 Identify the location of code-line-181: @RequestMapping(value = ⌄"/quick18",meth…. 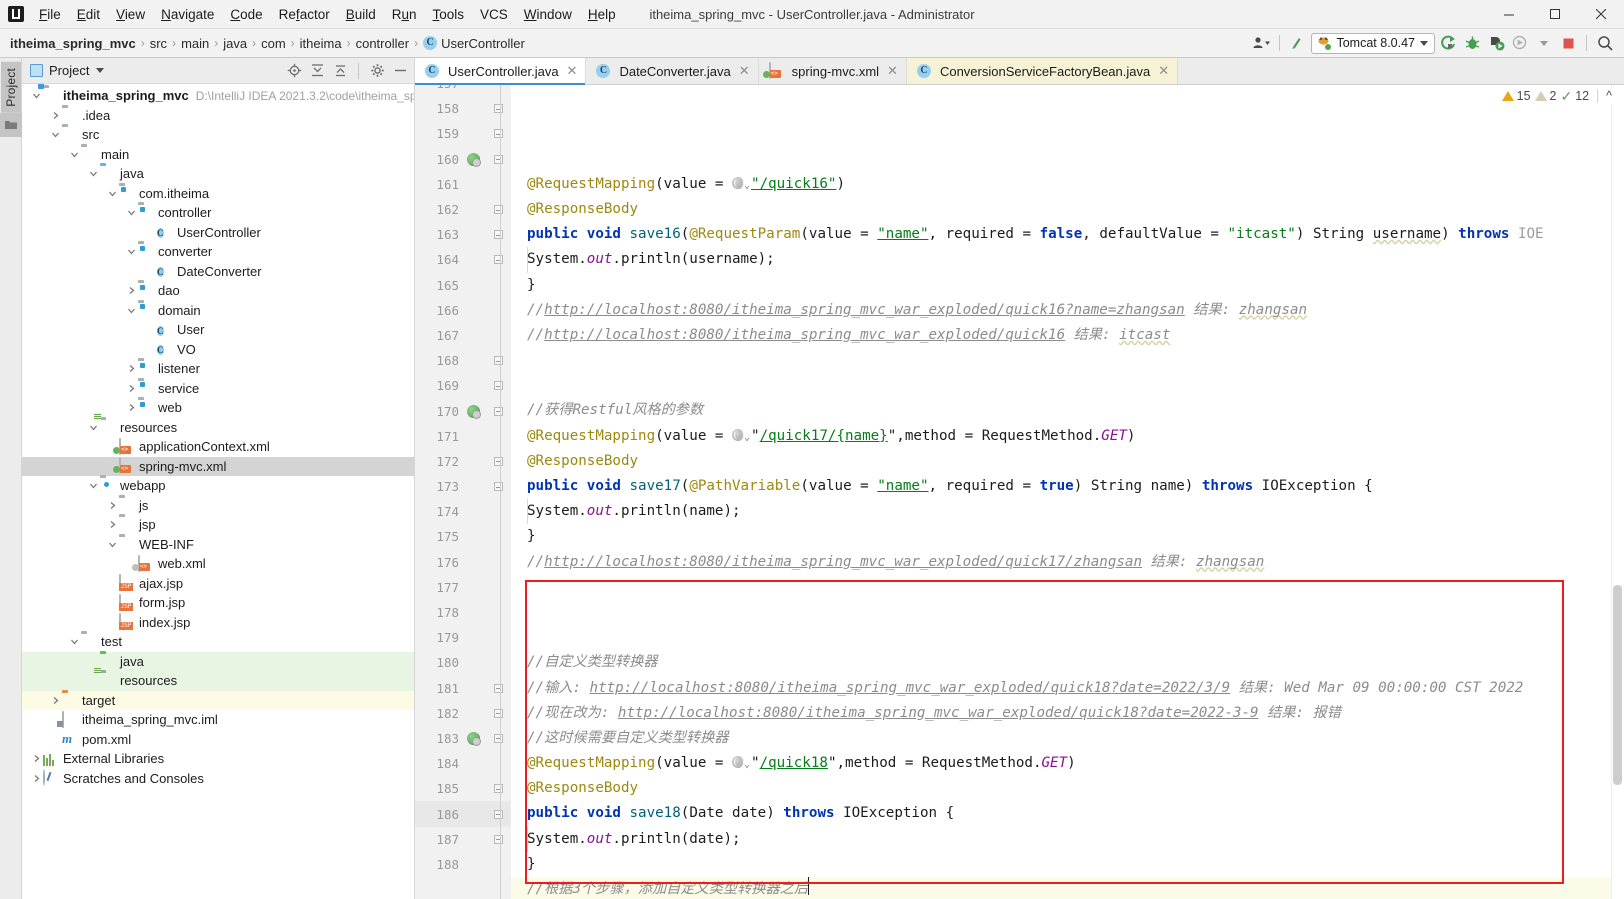
(1067, 763).